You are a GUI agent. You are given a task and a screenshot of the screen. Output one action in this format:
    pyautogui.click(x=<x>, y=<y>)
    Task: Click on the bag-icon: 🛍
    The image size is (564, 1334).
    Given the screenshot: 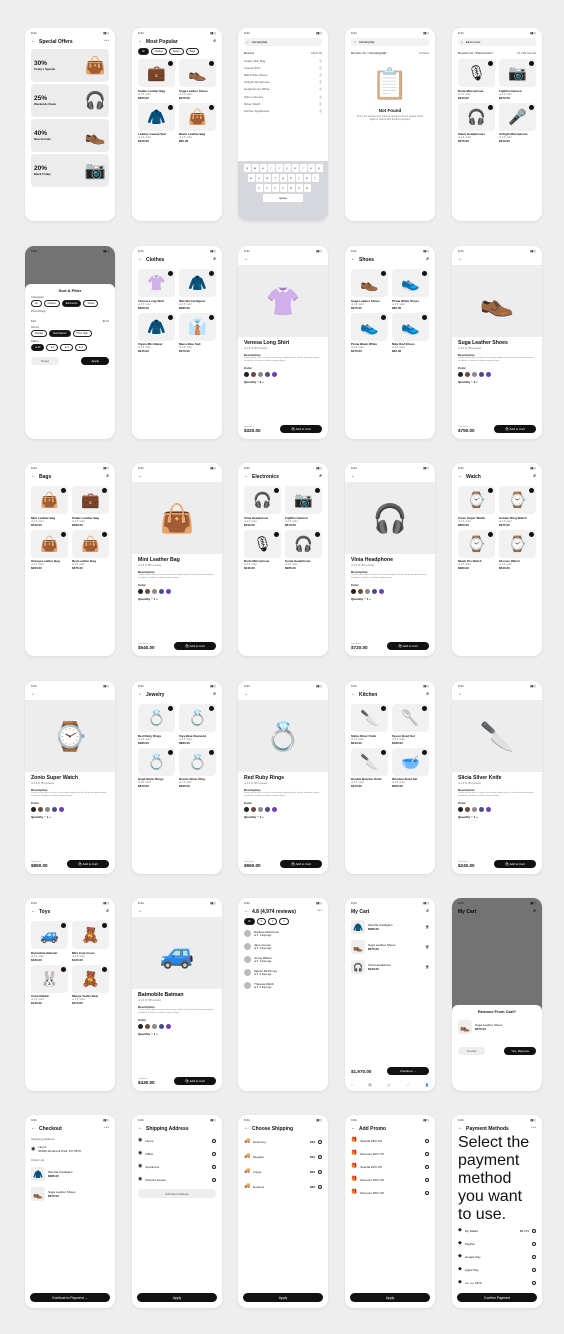 What is the action you would take?
    pyautogui.click(x=370, y=1085)
    